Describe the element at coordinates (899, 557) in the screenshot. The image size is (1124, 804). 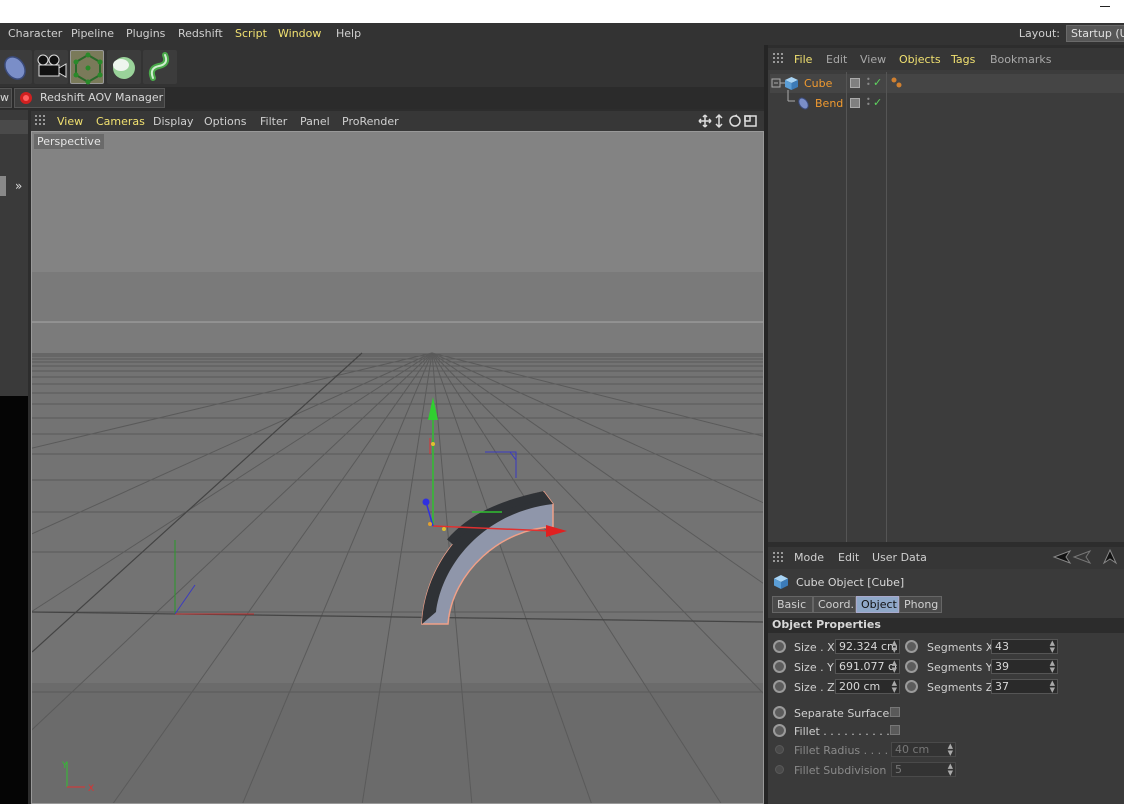
I see `attr-menu-user-data: User Data` at that location.